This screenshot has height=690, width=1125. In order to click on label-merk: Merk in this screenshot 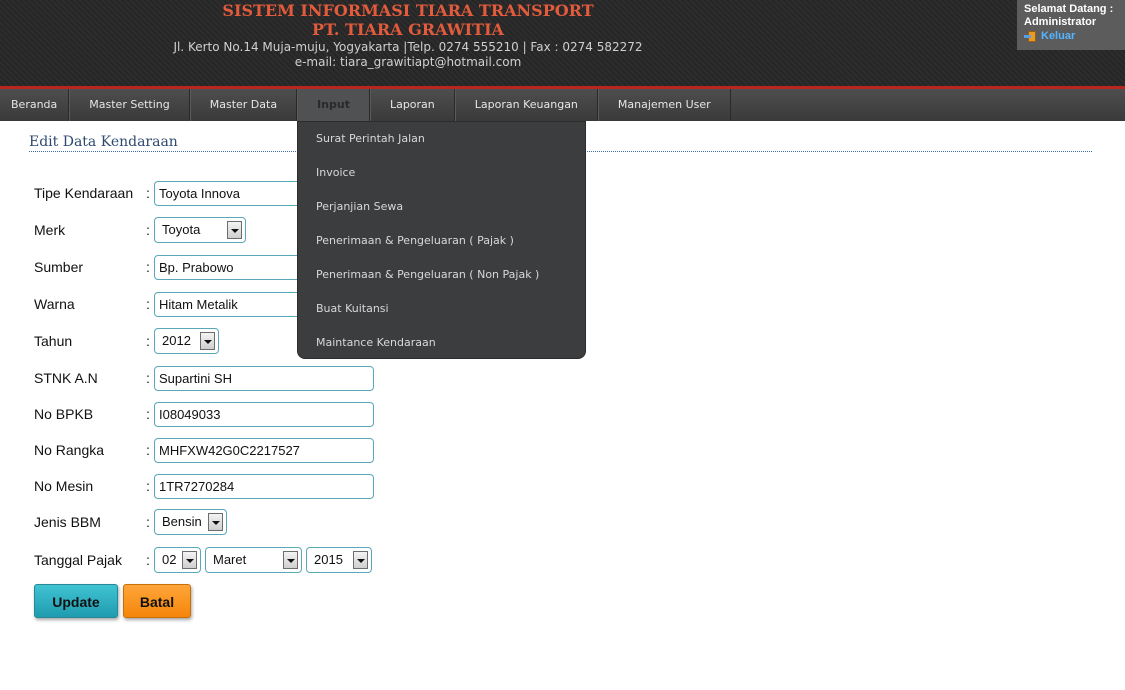, I will do `click(50, 230)`.